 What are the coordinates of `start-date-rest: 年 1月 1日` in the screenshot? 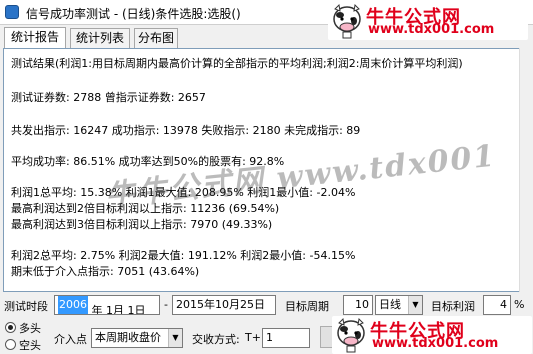 It's located at (118, 309).